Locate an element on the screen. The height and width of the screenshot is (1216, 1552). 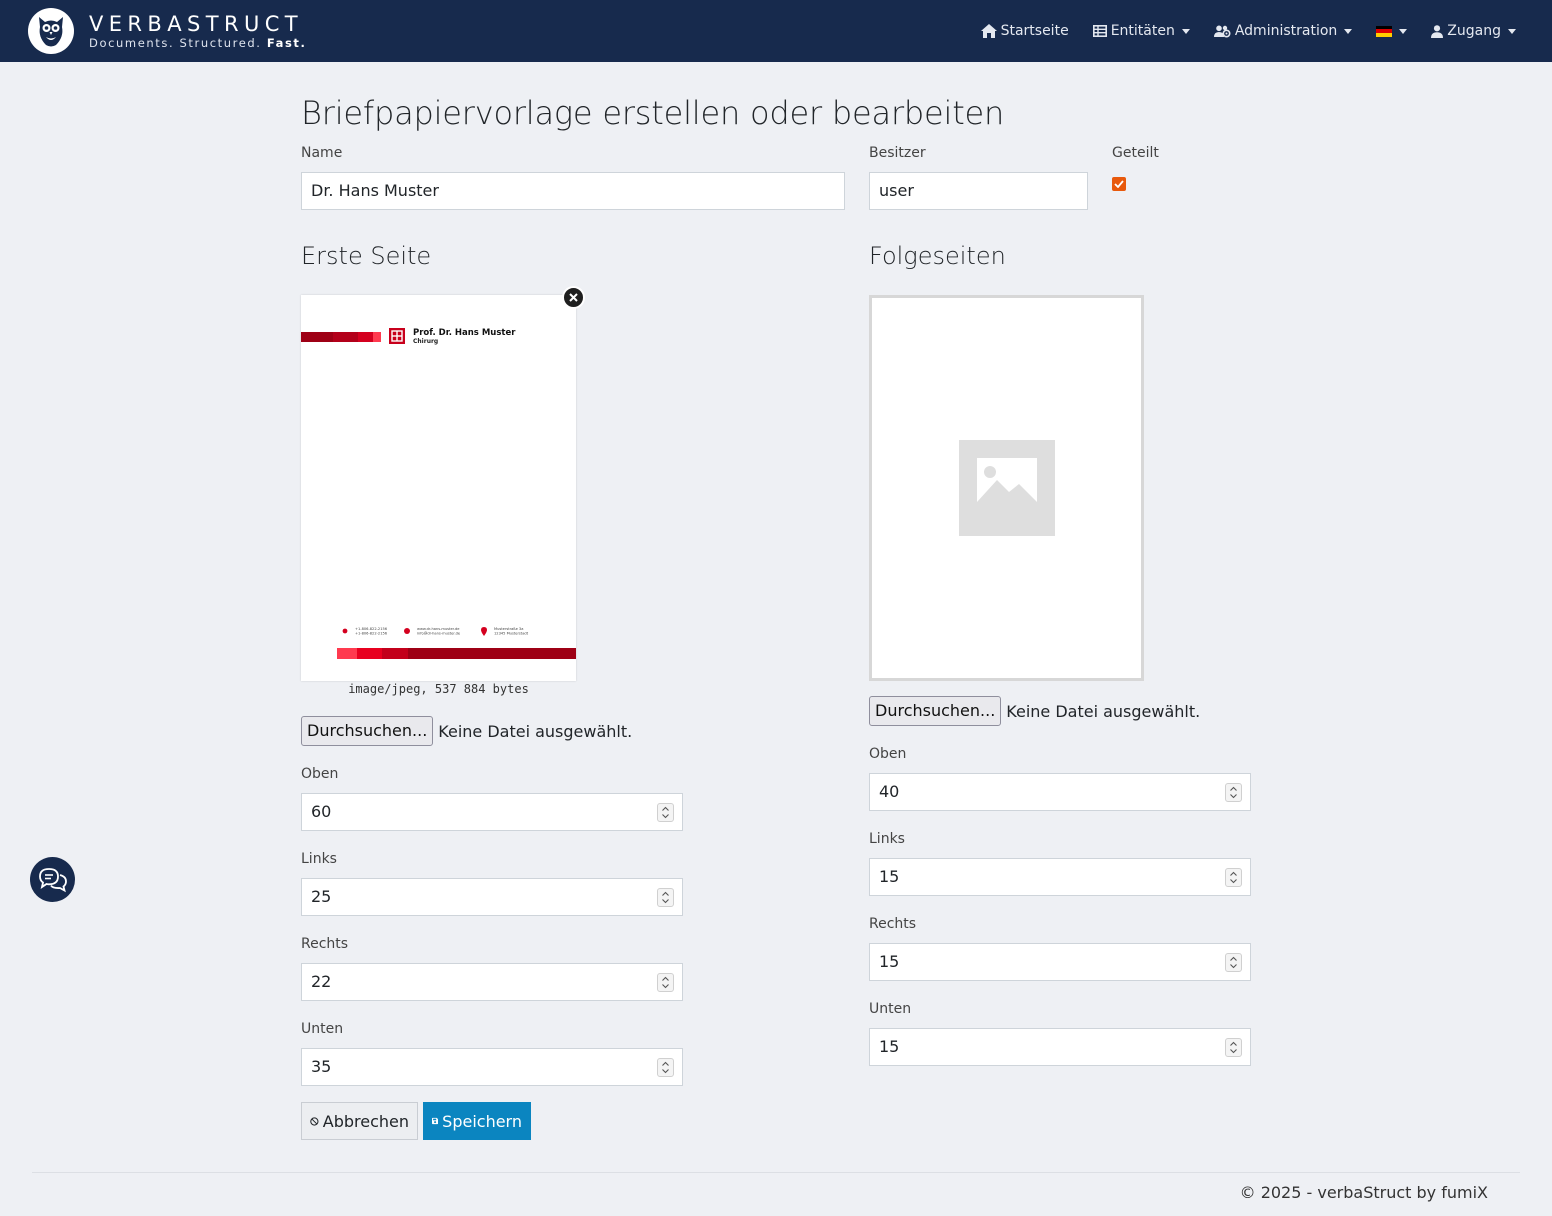
footer-copyright: © 2025 - verbaStruct by fumiX is located at coordinates (1363, 1192).